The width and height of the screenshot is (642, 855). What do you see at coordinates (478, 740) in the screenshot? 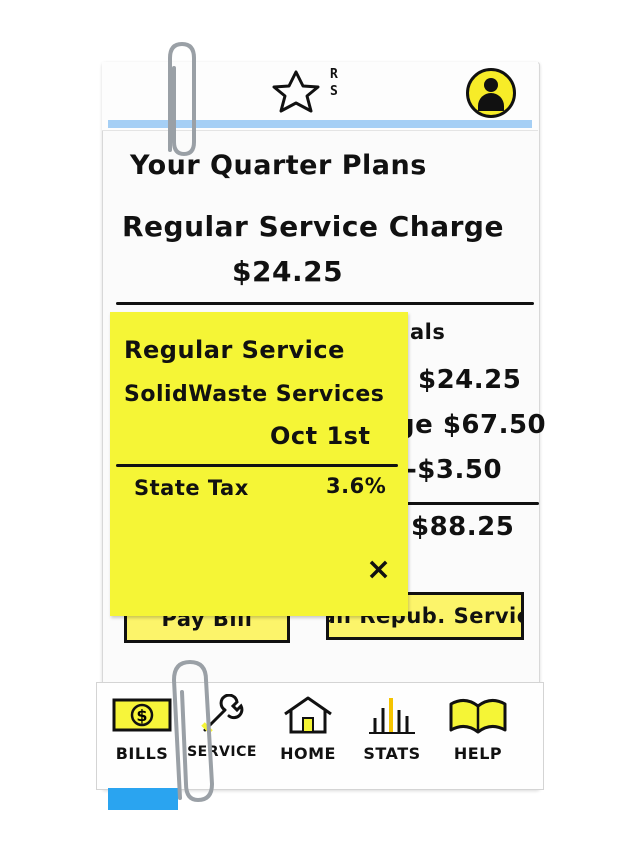
I see `nav-help: HELP` at bounding box center [478, 740].